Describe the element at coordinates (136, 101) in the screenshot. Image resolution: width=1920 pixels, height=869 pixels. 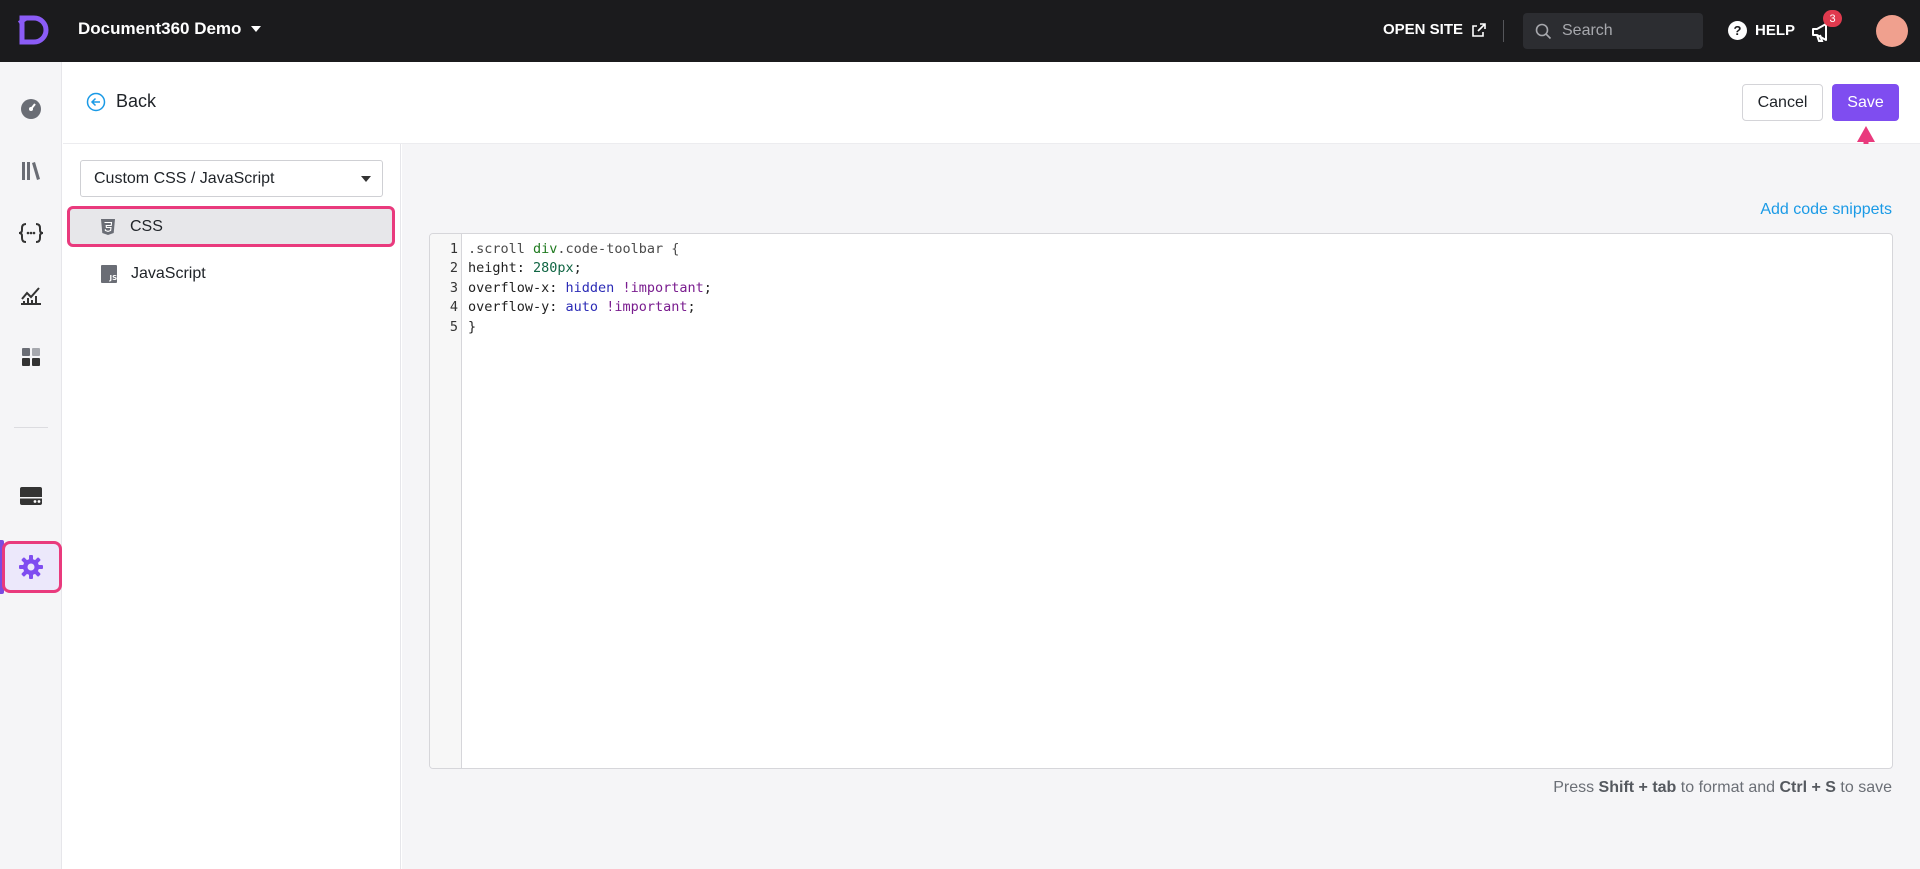
I see `back-label: Back` at that location.